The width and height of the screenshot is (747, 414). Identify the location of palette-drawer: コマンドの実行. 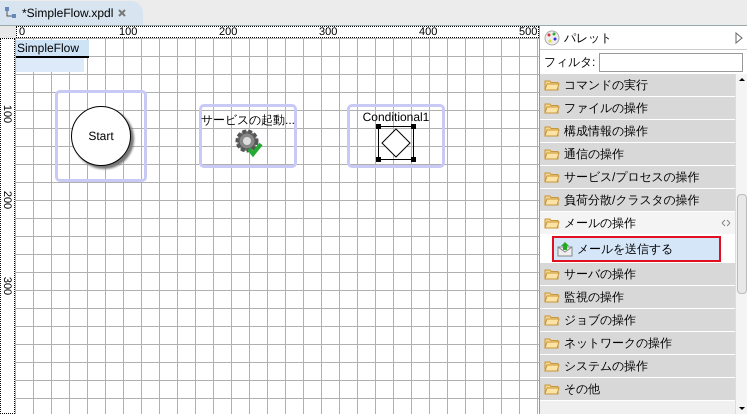
(637, 85).